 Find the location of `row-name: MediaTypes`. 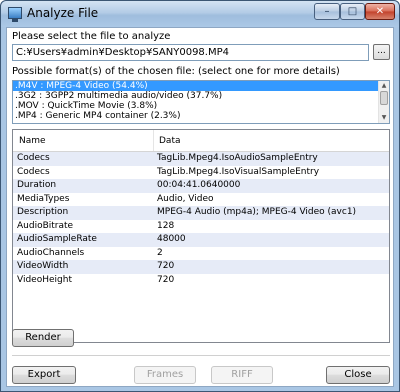

row-name: MediaTypes is located at coordinates (43, 198).